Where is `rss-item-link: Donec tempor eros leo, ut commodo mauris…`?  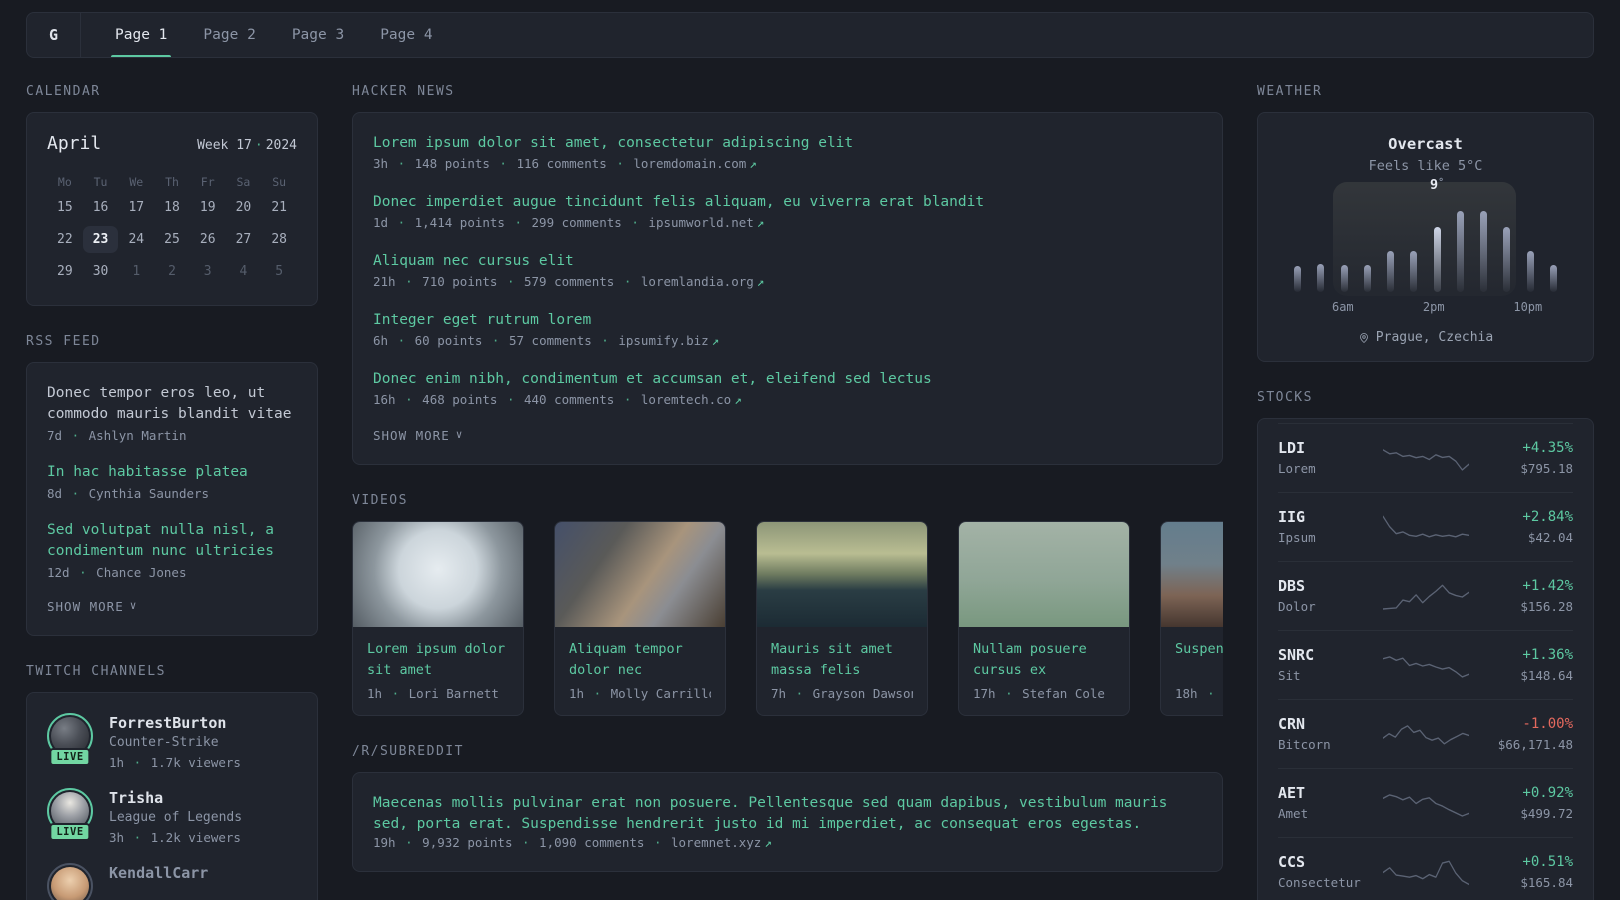 rss-item-link: Donec tempor eros leo, ut commodo mauris… is located at coordinates (172, 404).